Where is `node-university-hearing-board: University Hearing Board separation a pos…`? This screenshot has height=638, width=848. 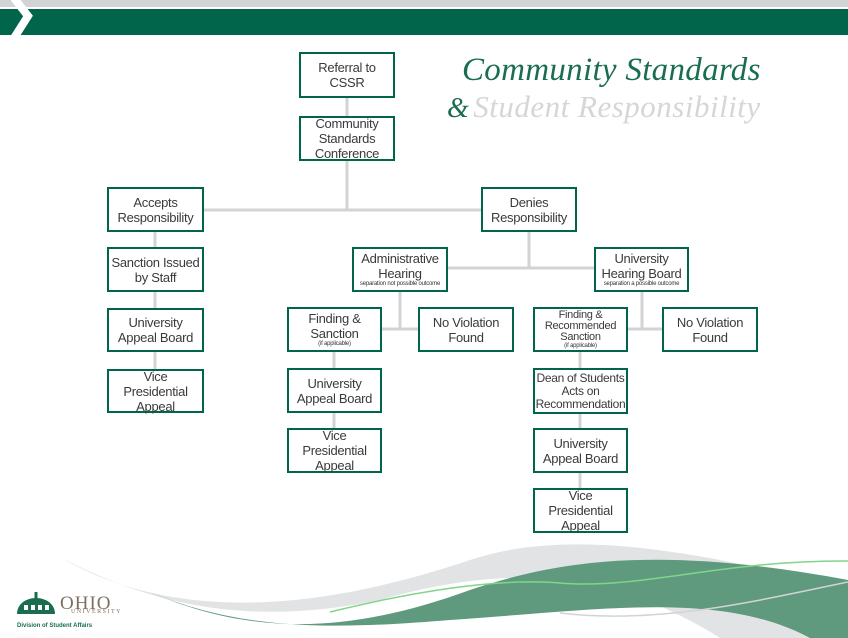 node-university-hearing-board: University Hearing Board separation a pos… is located at coordinates (641, 269).